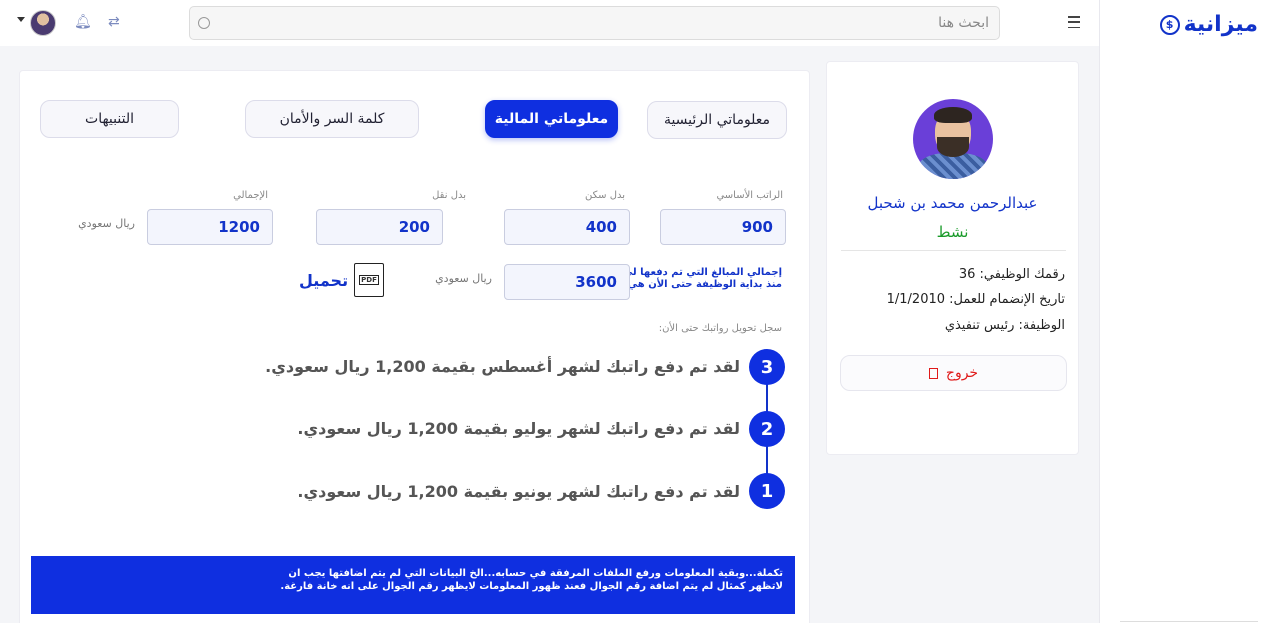 The height and width of the screenshot is (623, 1280). Describe the element at coordinates (605, 195) in the screenshot. I see `housing-label: بدل سكن` at that location.